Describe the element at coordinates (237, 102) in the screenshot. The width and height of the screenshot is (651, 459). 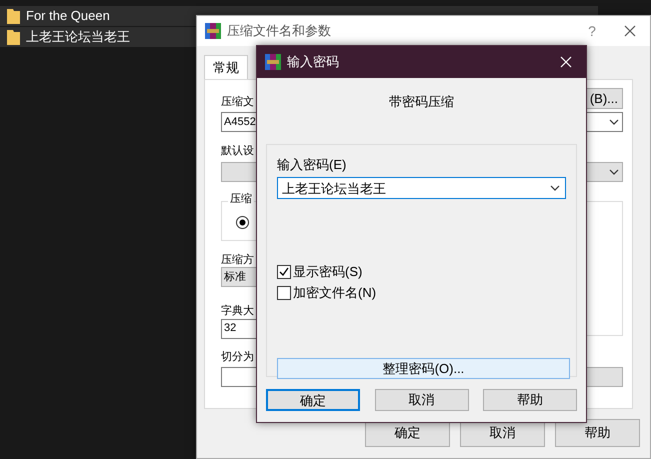
I see `field-label: 压缩文` at that location.